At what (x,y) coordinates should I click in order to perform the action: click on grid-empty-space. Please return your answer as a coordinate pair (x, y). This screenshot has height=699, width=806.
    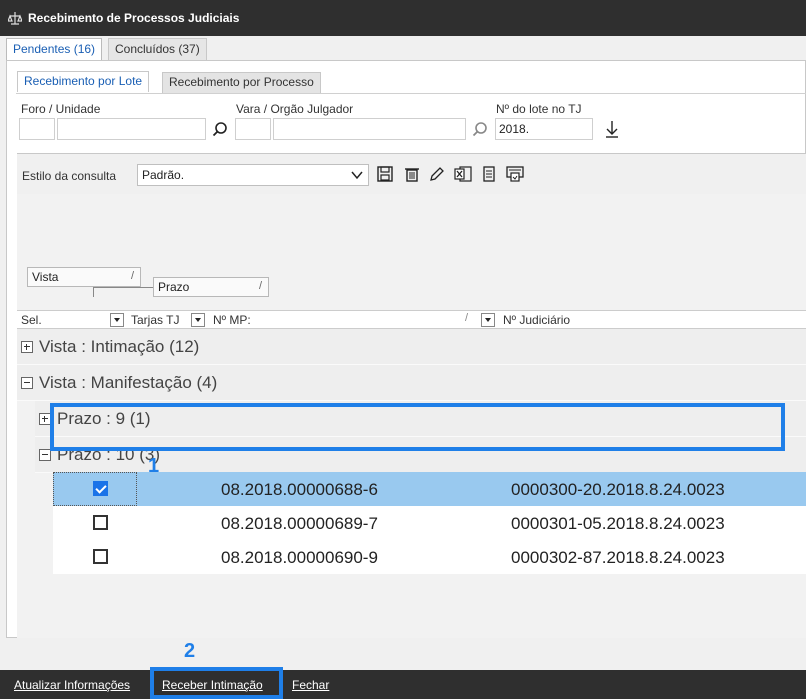
    Looking at the image, I should click on (411, 606).